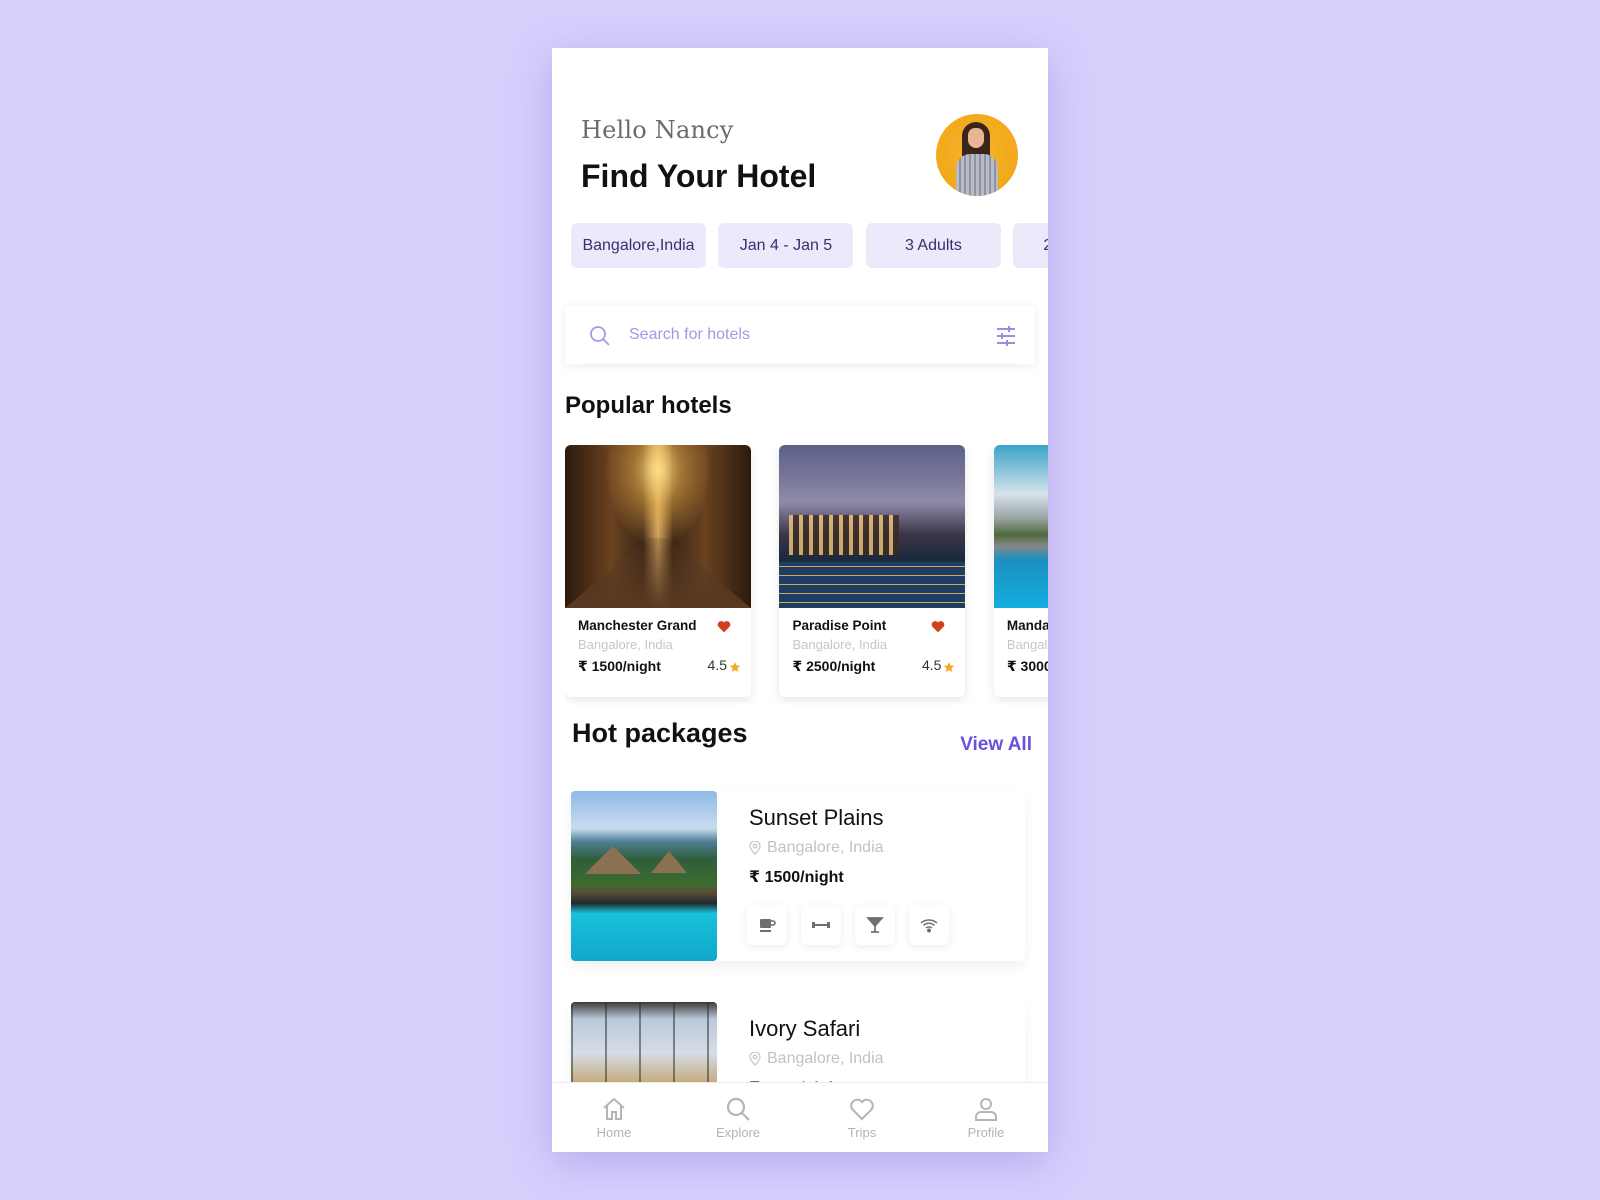  What do you see at coordinates (644, 876) in the screenshot?
I see `package-photo` at bounding box center [644, 876].